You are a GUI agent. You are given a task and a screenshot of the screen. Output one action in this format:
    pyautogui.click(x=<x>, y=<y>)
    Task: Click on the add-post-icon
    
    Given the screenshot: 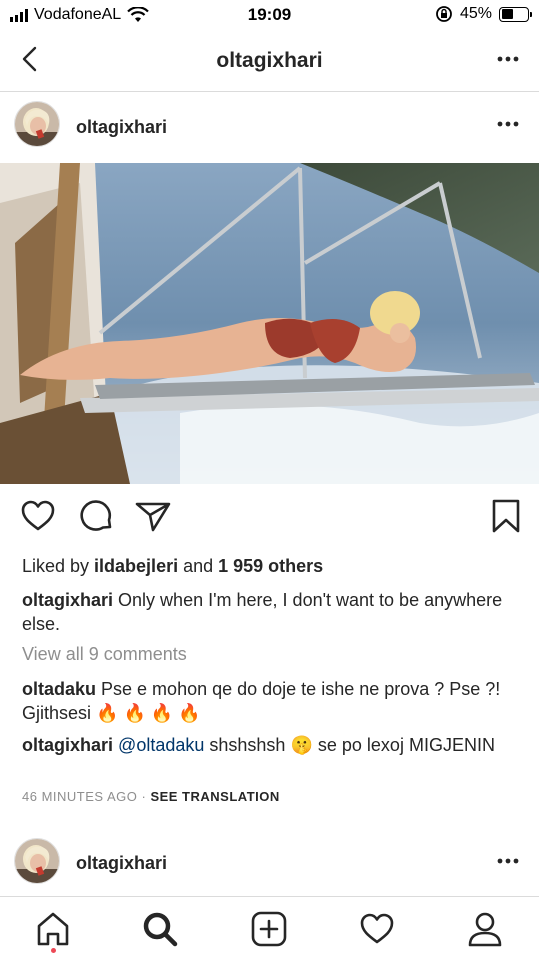 What is the action you would take?
    pyautogui.click(x=269, y=929)
    